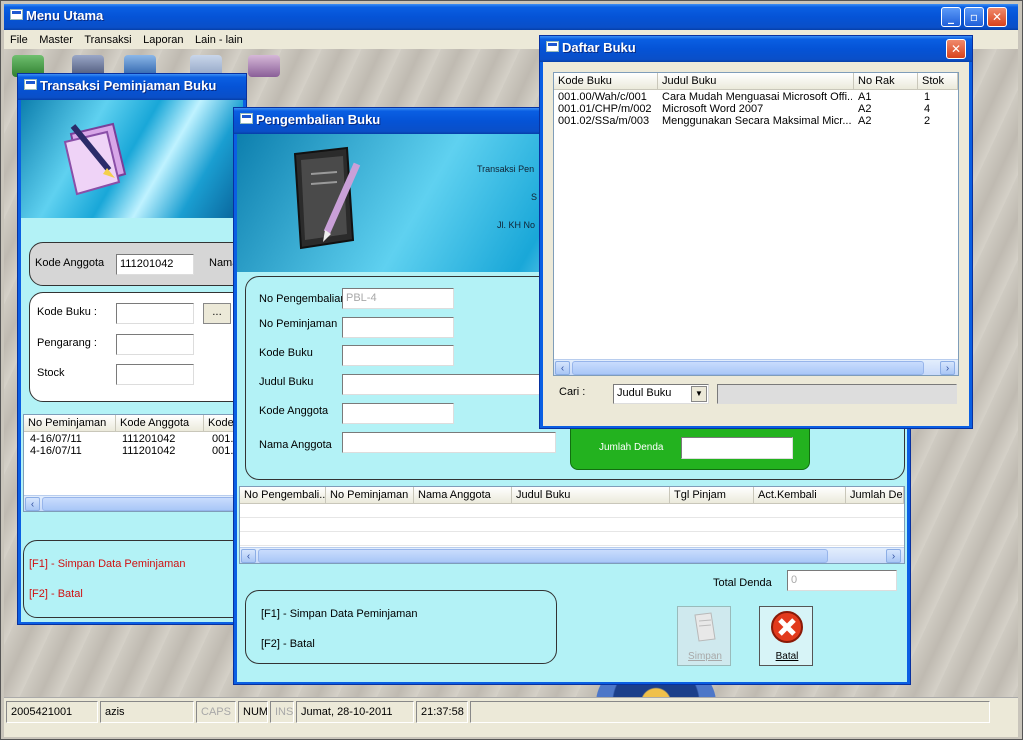  What do you see at coordinates (303, 299) in the screenshot?
I see `no-pengembalian-label: No Pengembalian` at bounding box center [303, 299].